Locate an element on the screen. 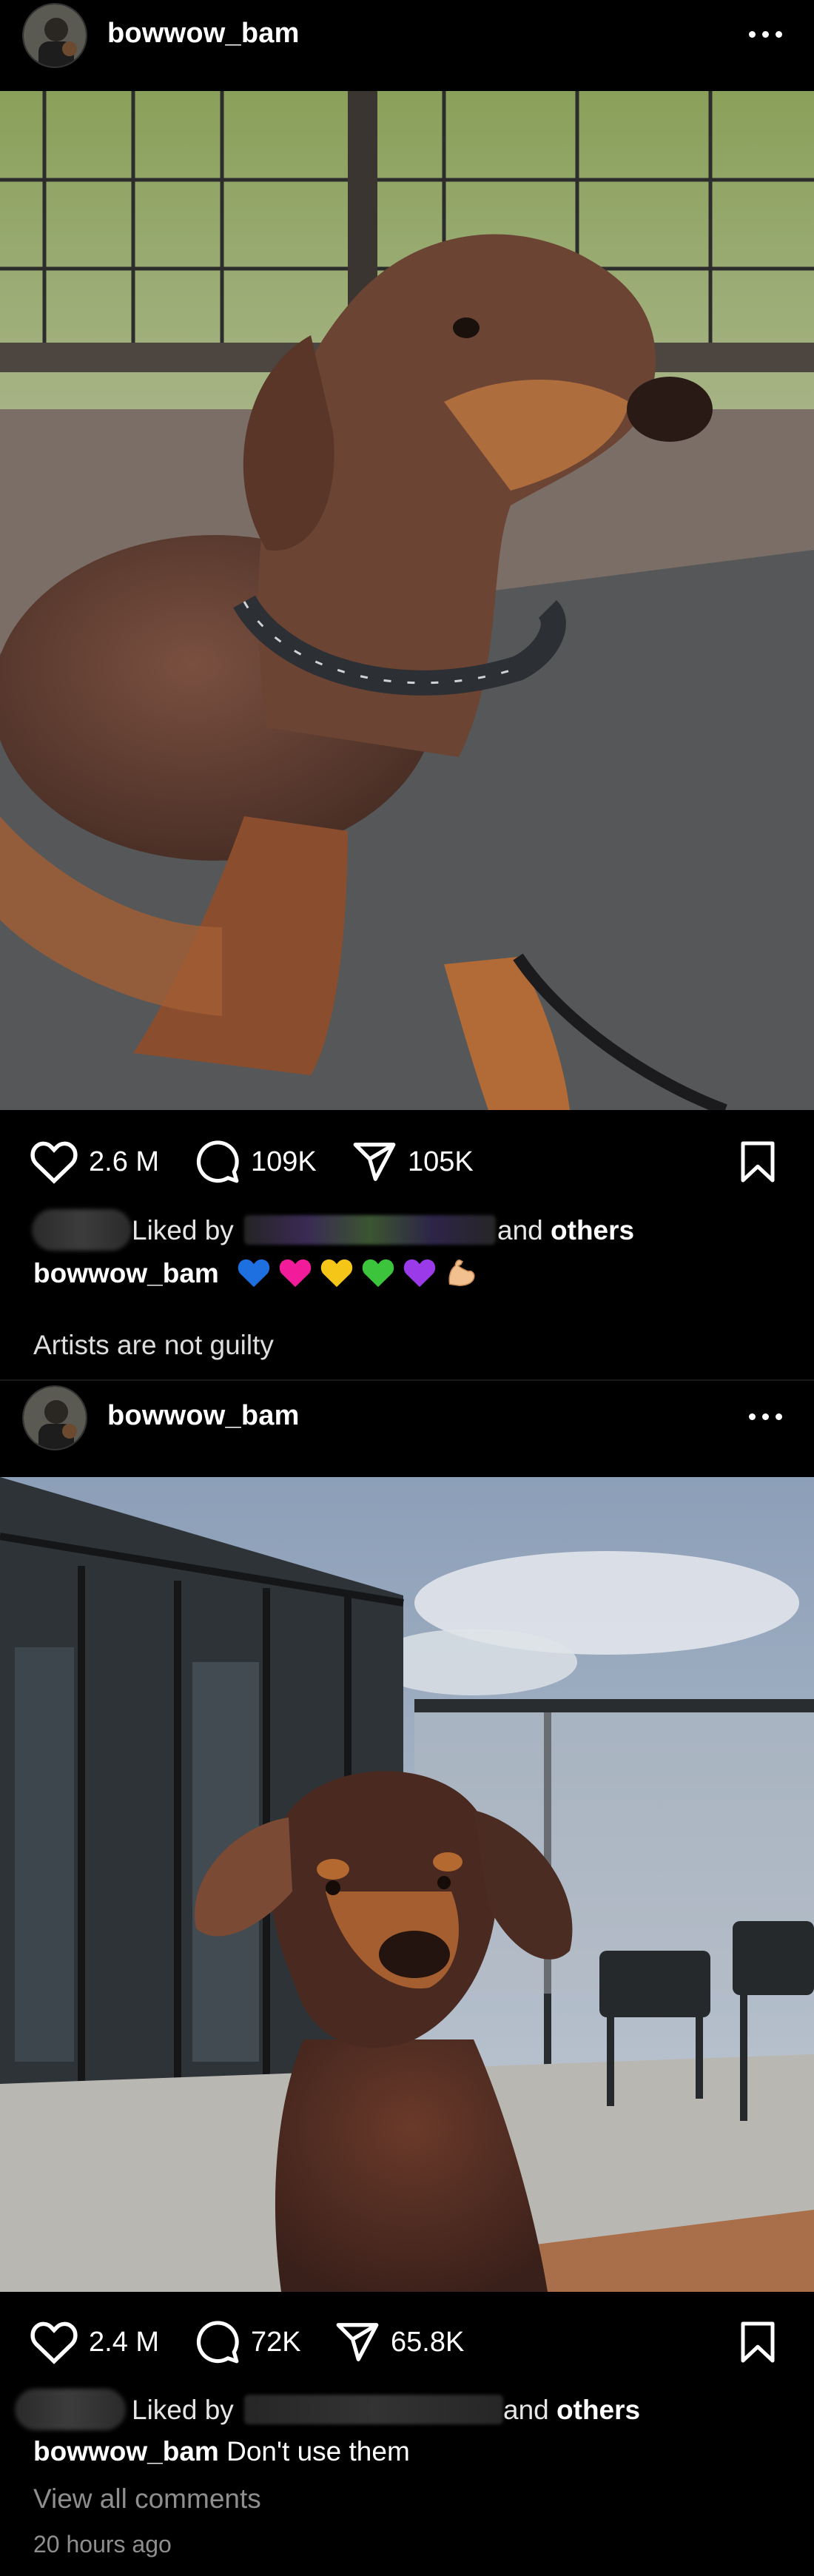 The image size is (814, 2576). purple-heart-emoji is located at coordinates (419, 1273).